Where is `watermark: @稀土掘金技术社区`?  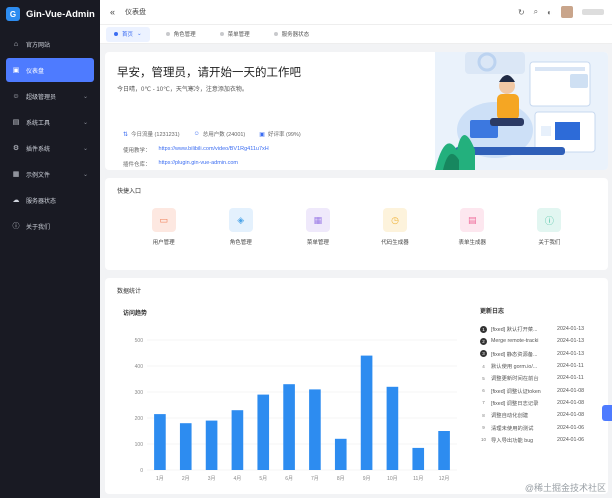
watermark: @稀土掘金技术社区 is located at coordinates (565, 488).